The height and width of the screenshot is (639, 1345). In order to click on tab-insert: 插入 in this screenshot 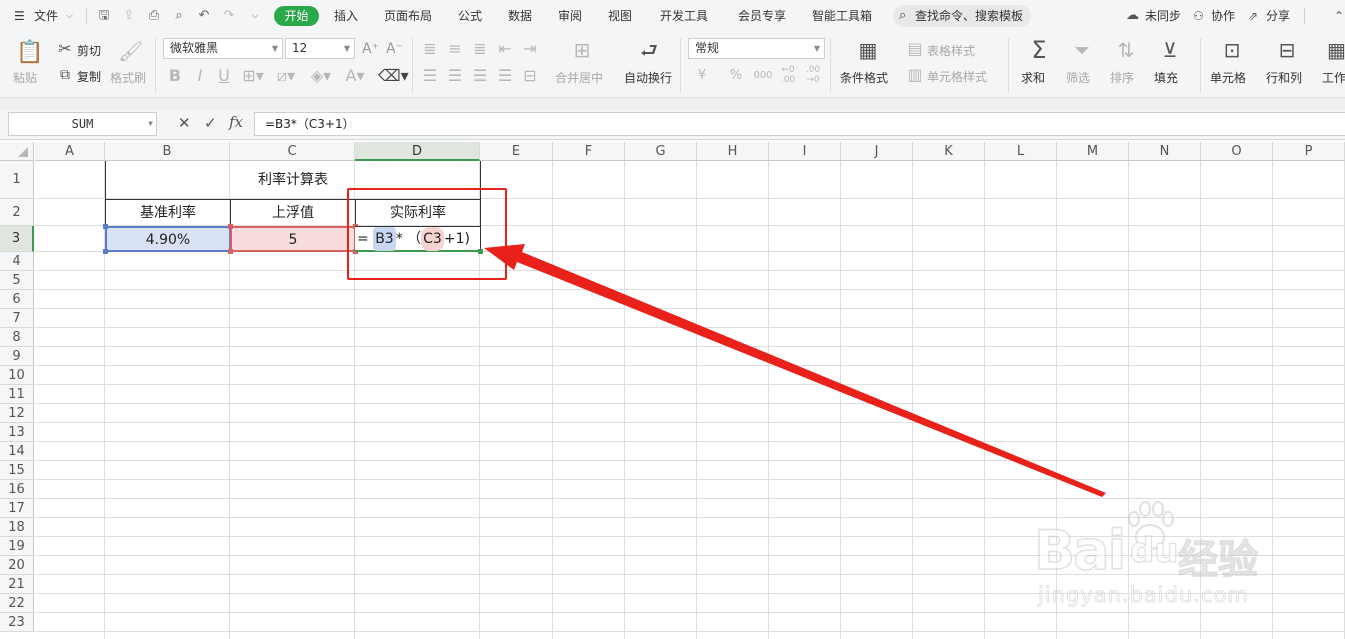, I will do `click(346, 16)`.